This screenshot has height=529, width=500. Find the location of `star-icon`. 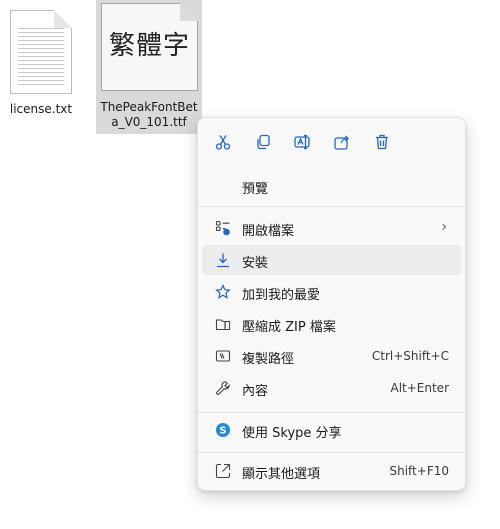

star-icon is located at coordinates (223, 292).